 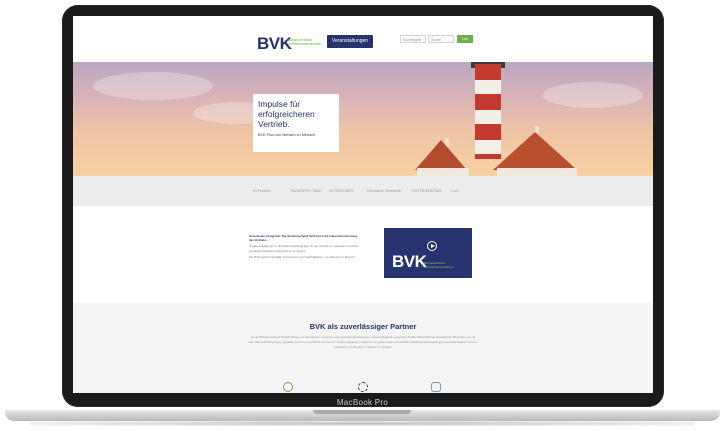 I want to click on gear-icon, so click(x=363, y=387).